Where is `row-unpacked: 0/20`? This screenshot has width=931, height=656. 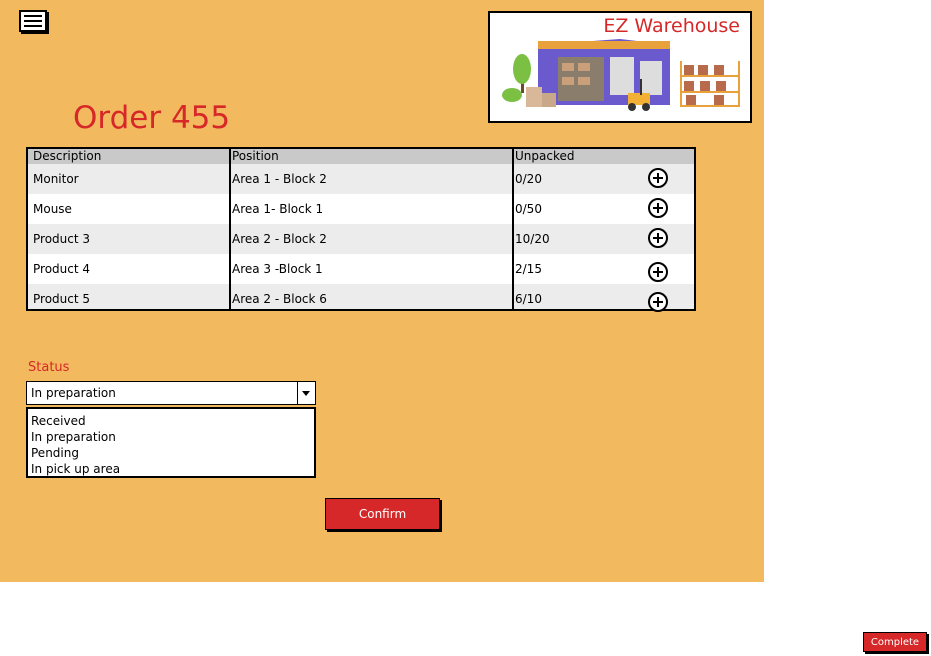 row-unpacked: 0/20 is located at coordinates (528, 179).